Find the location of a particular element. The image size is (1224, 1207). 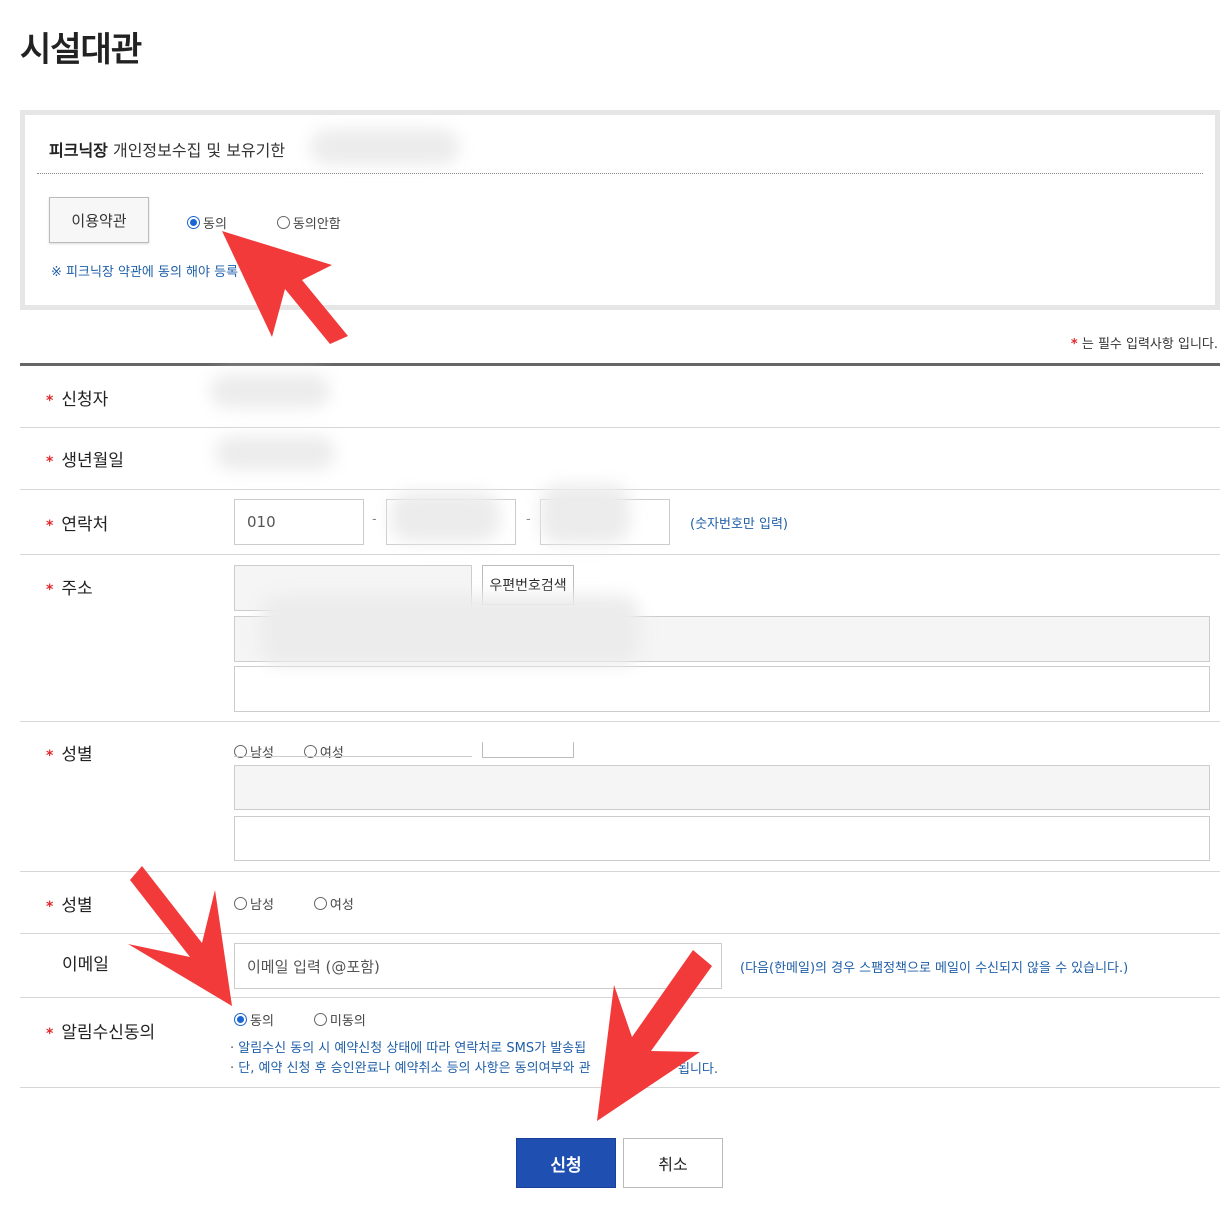

gender-glitch-row: * 성별 남성 여성 is located at coordinates (620, 797).